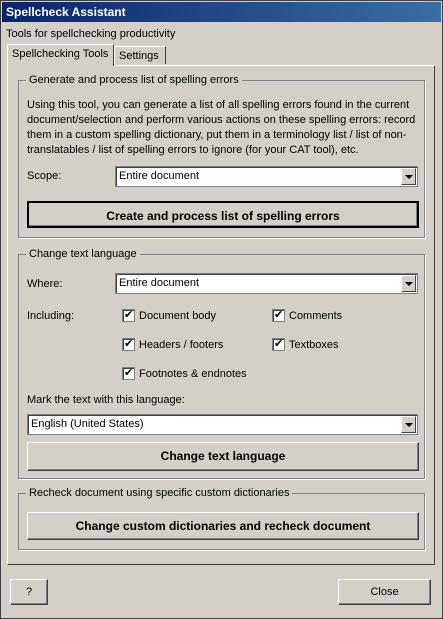 The width and height of the screenshot is (443, 619). What do you see at coordinates (159, 283) in the screenshot?
I see `where-value: Entire document` at bounding box center [159, 283].